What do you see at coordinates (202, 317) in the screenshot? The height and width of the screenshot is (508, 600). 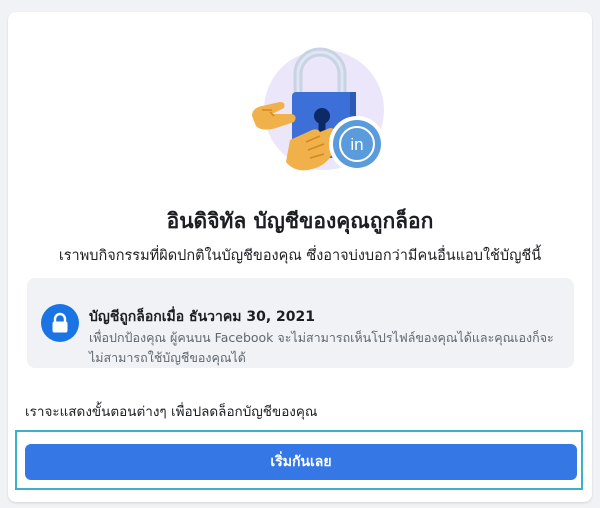 I see `notice-title: บัญชีถูกล็อกเมื่อ ธันวาคม 30, 2021` at bounding box center [202, 317].